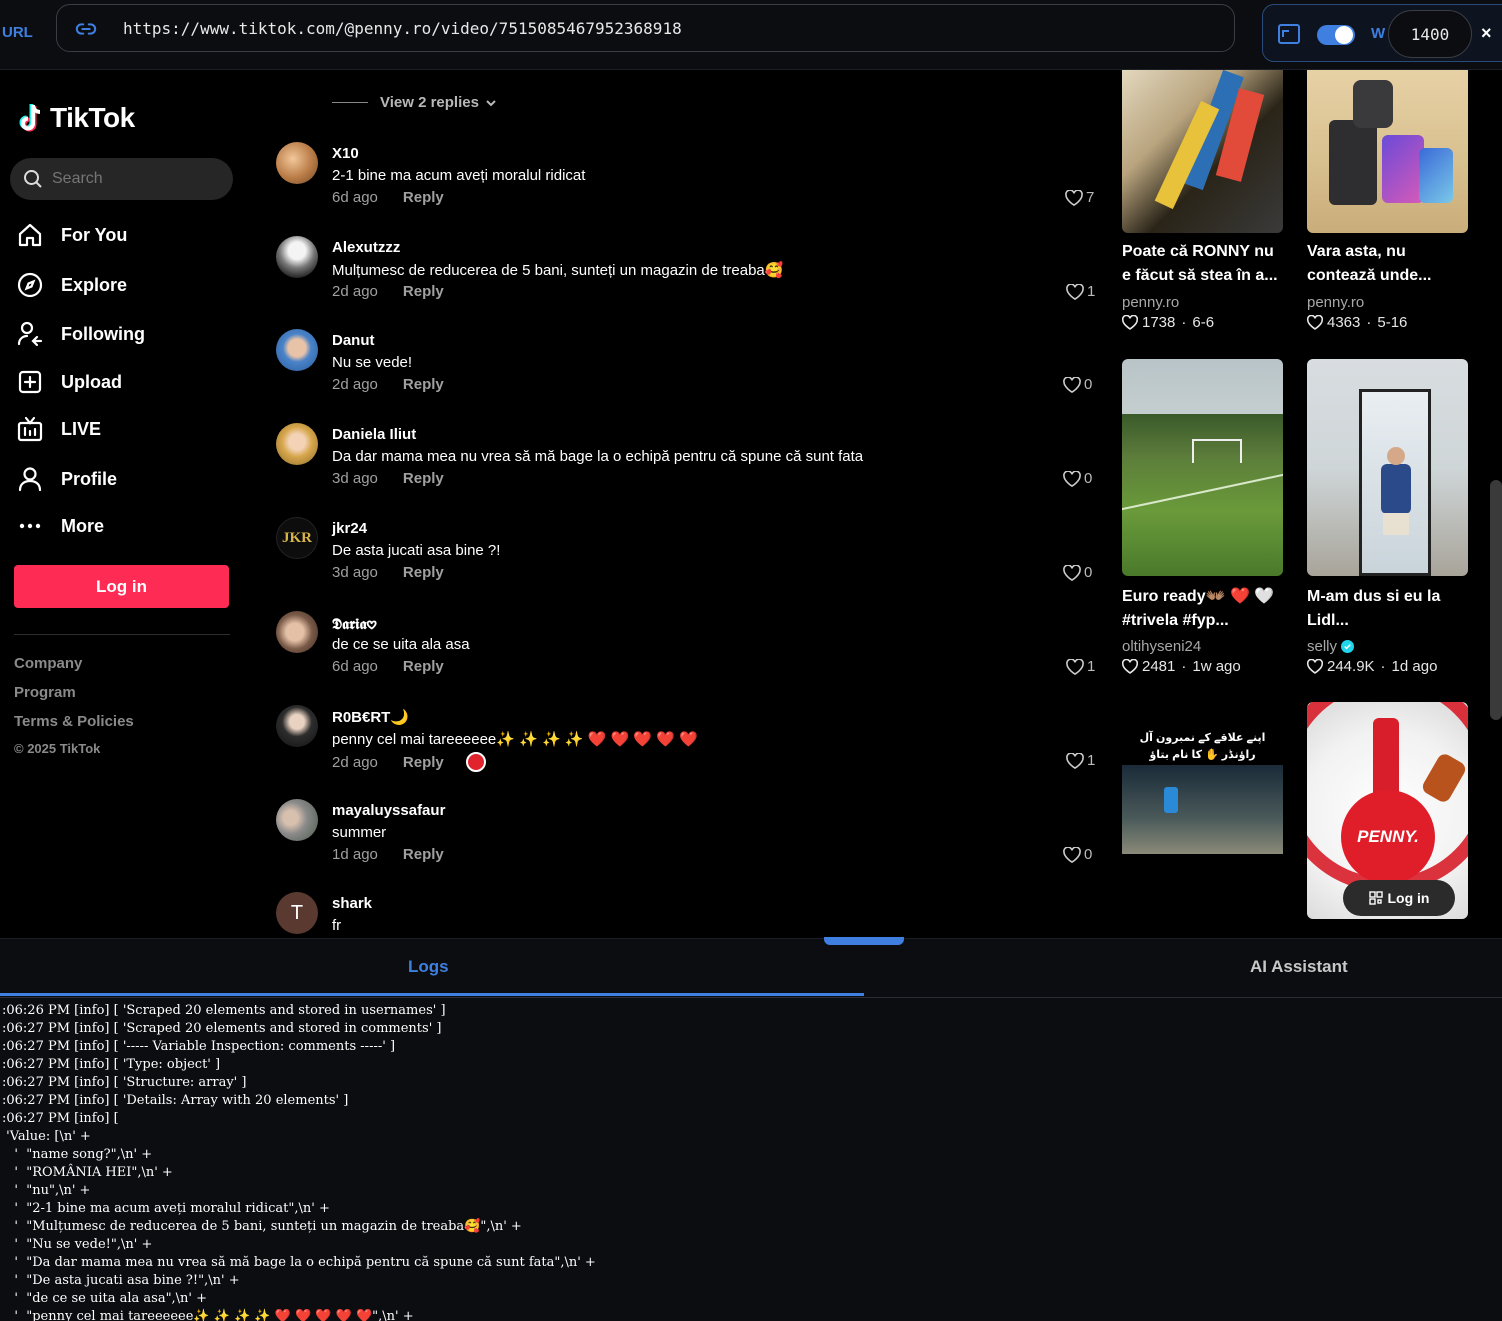 The image size is (1502, 1321). What do you see at coordinates (126, 334) in the screenshot?
I see `nav-item-following: Following` at bounding box center [126, 334].